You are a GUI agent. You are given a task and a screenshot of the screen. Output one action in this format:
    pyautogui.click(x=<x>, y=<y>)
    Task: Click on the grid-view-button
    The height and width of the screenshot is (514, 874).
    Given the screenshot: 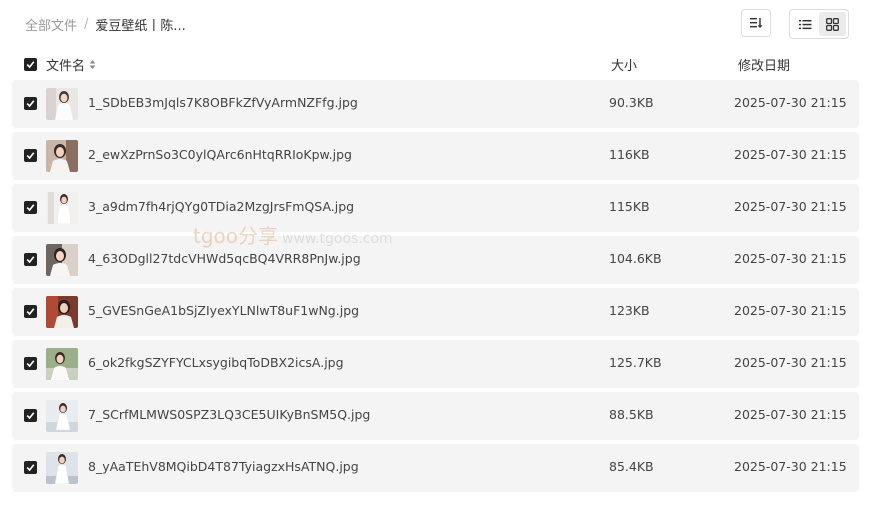 What is the action you would take?
    pyautogui.click(x=832, y=24)
    